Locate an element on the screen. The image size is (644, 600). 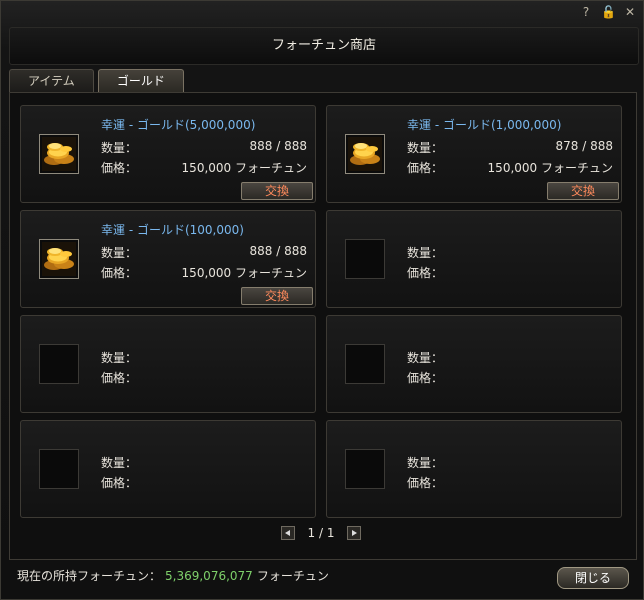
prev-page-button is located at coordinates (288, 533).